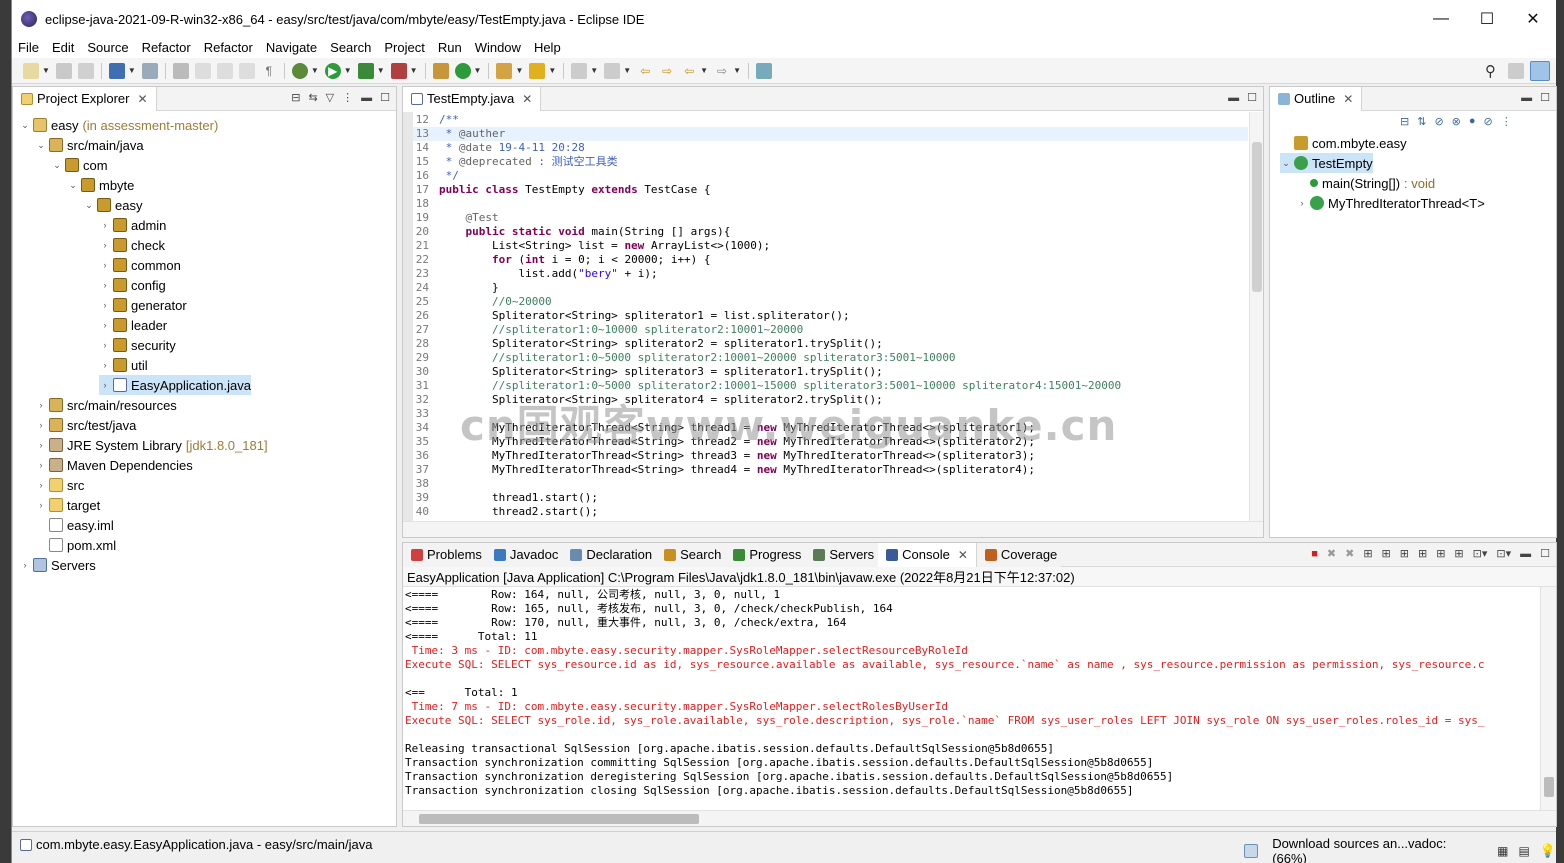 This screenshot has height=863, width=1564. Describe the element at coordinates (579, 70) in the screenshot. I see `next-annotation-icon` at that location.